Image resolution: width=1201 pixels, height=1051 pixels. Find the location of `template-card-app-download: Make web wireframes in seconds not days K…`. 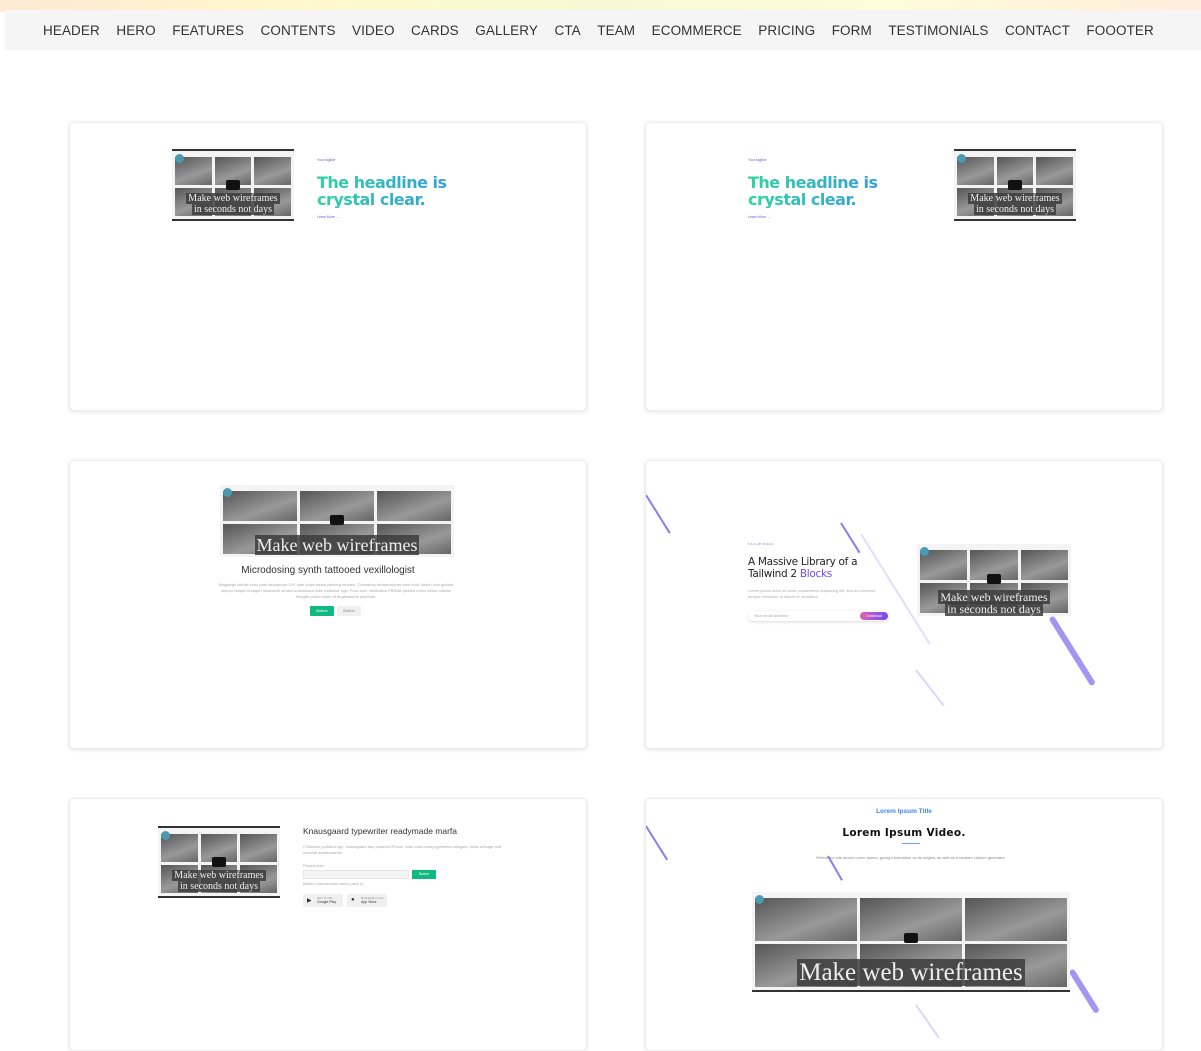

template-card-app-download: Make web wireframes in seconds not days K… is located at coordinates (328, 924).